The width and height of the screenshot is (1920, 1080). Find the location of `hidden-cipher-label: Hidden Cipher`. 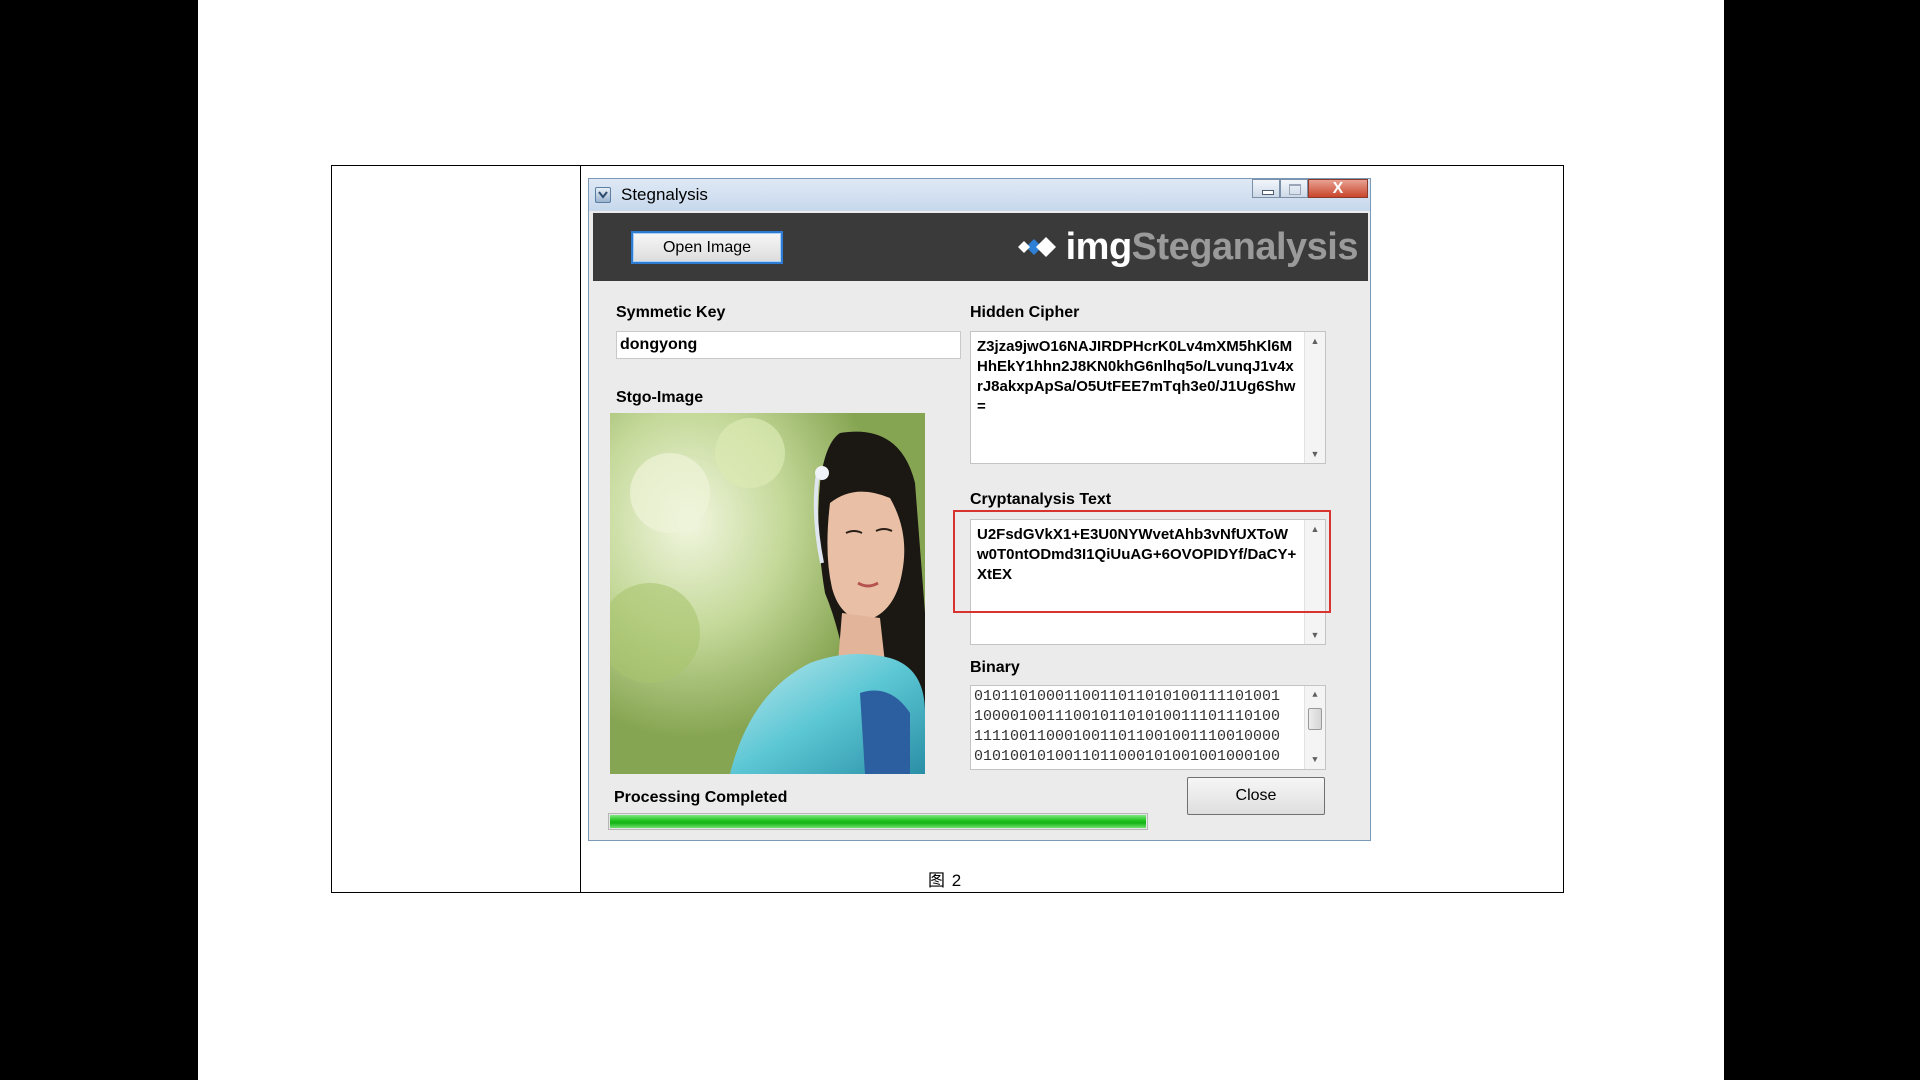

hidden-cipher-label: Hidden Cipher is located at coordinates (1025, 312).